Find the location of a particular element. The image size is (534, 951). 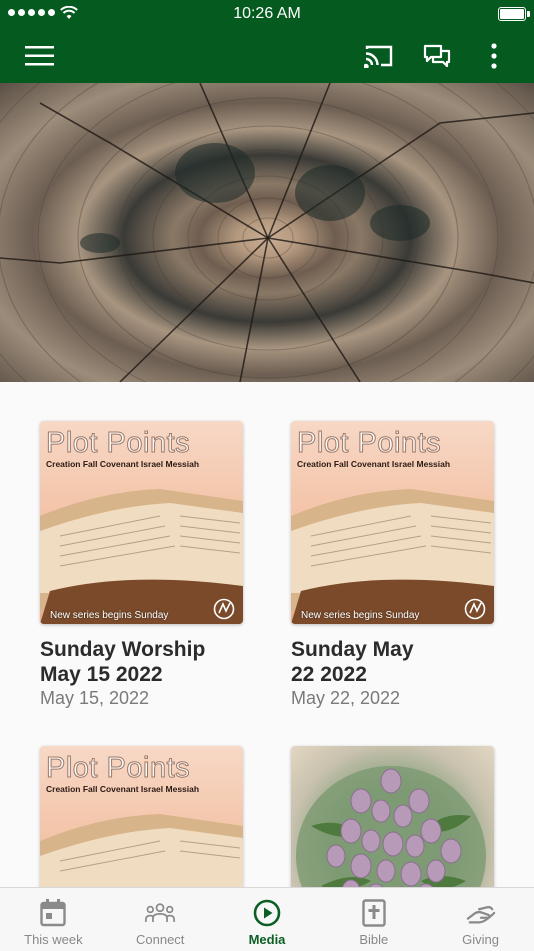

tab-label: Media is located at coordinates (267, 939).